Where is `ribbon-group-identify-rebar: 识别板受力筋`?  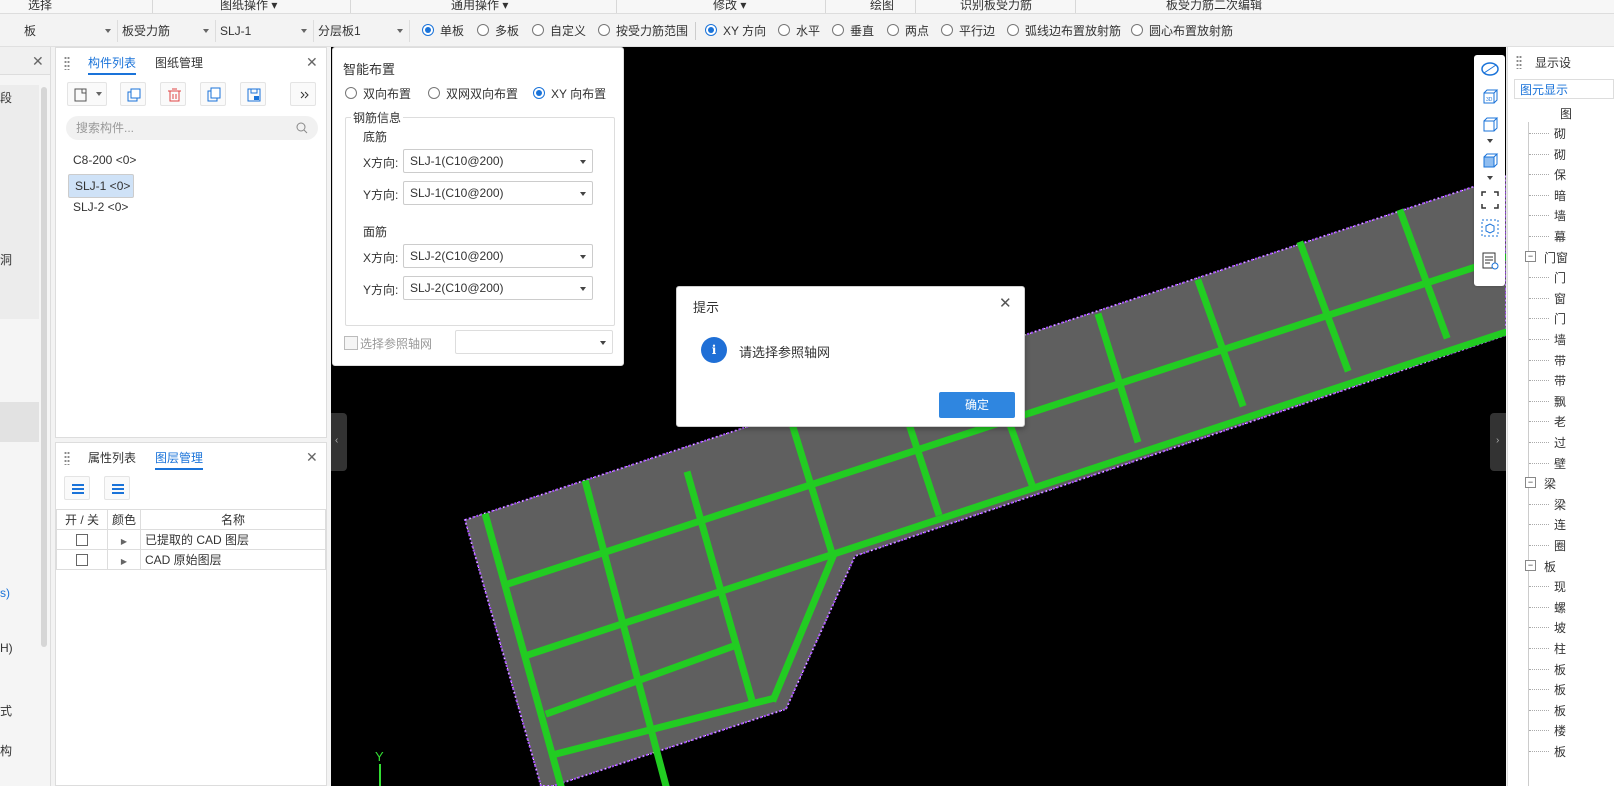 ribbon-group-identify-rebar: 识别板受力筋 is located at coordinates (996, 6).